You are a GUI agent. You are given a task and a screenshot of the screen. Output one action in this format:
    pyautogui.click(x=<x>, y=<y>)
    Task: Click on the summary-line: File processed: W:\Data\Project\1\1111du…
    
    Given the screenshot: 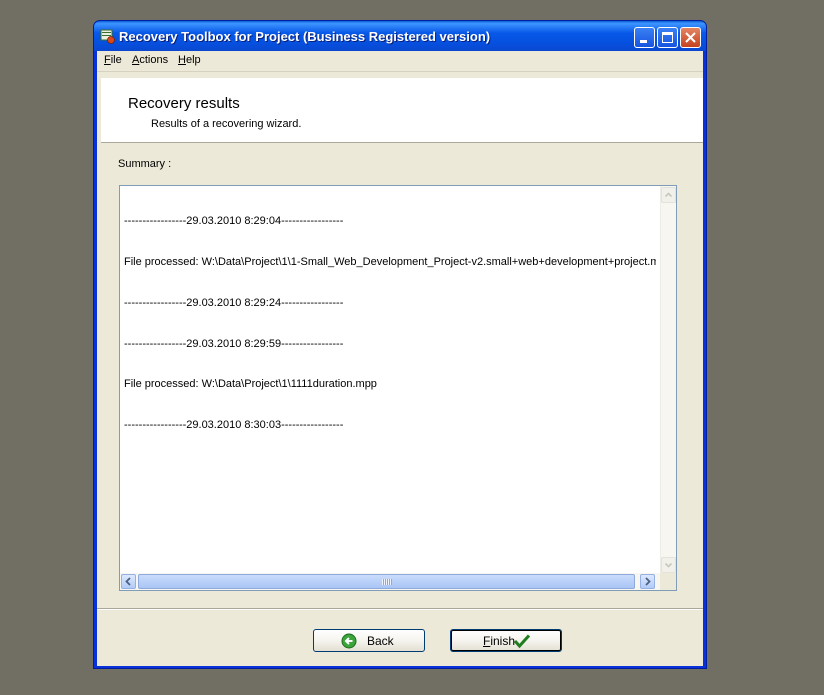 What is the action you would take?
    pyautogui.click(x=250, y=384)
    